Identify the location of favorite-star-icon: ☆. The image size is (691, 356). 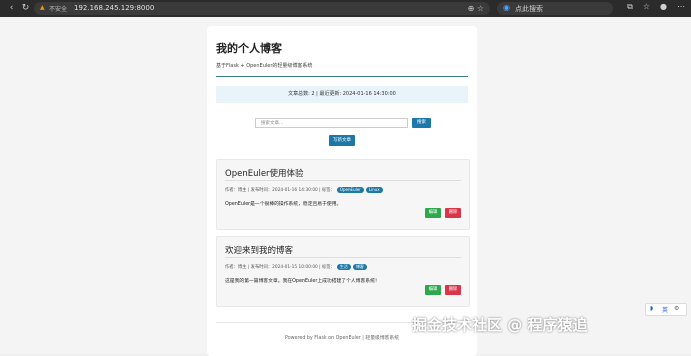
(480, 8).